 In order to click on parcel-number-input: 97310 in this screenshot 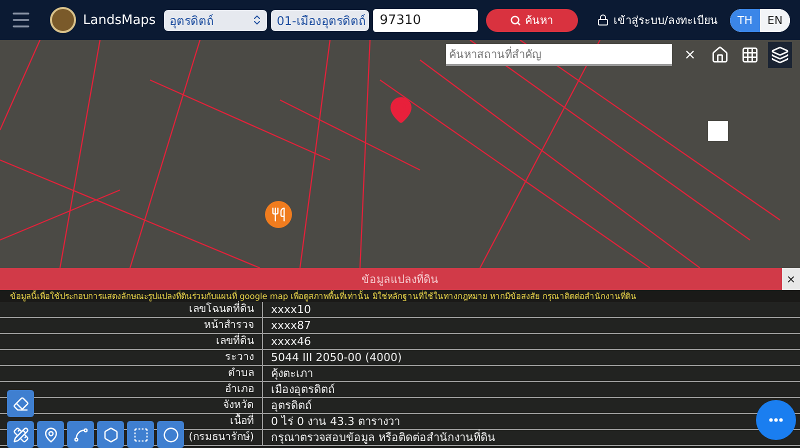, I will do `click(425, 20)`.